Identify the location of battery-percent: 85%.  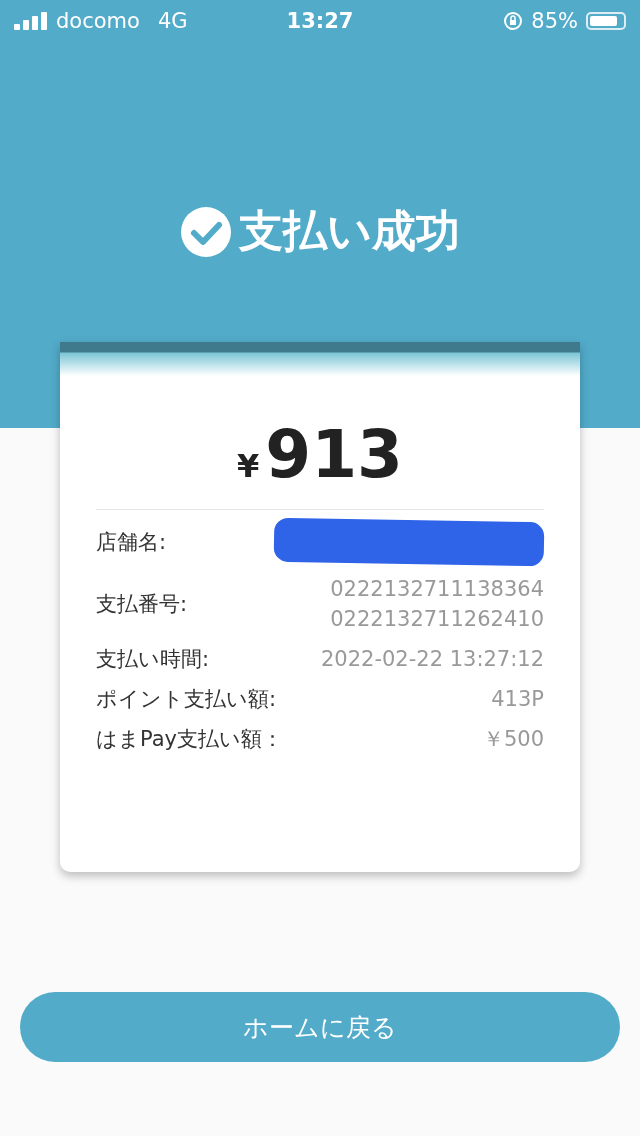
(554, 21).